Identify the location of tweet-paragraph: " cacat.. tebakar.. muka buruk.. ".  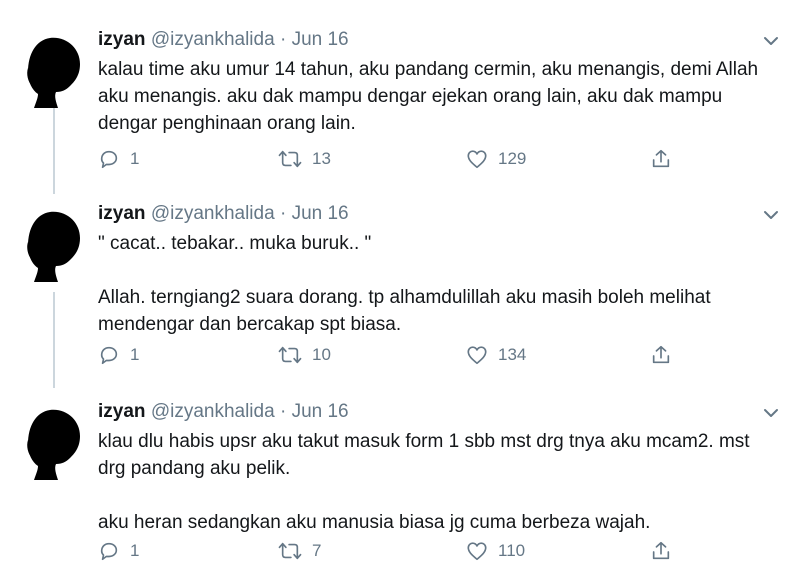
(235, 243).